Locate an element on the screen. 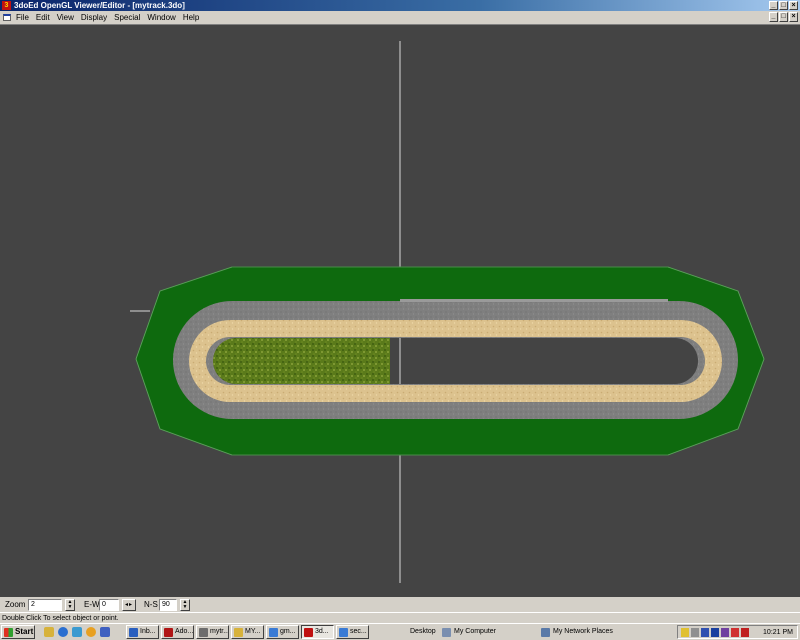 The height and width of the screenshot is (640, 800). outlook-quicklaunch-icon is located at coordinates (77, 632).